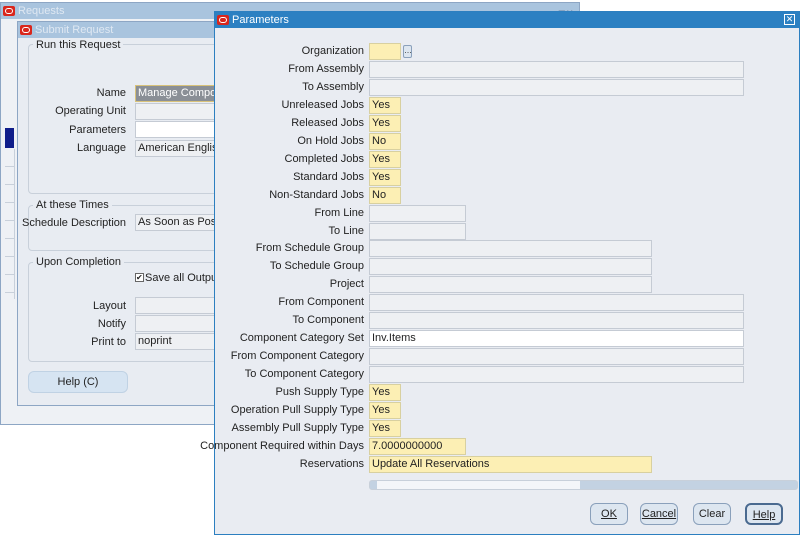 This screenshot has height=535, width=800. Describe the element at coordinates (139, 277) in the screenshot. I see `save-output-checkbox: ✔` at that location.